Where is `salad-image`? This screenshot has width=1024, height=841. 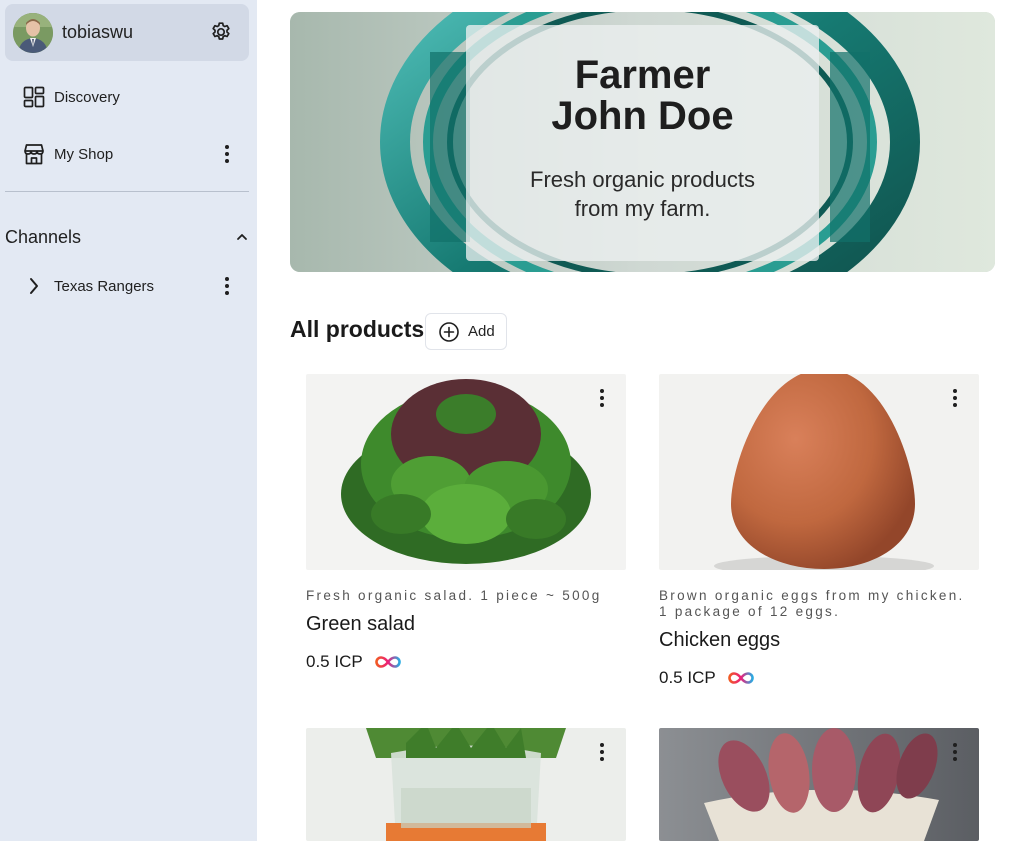
salad-image is located at coordinates (466, 472).